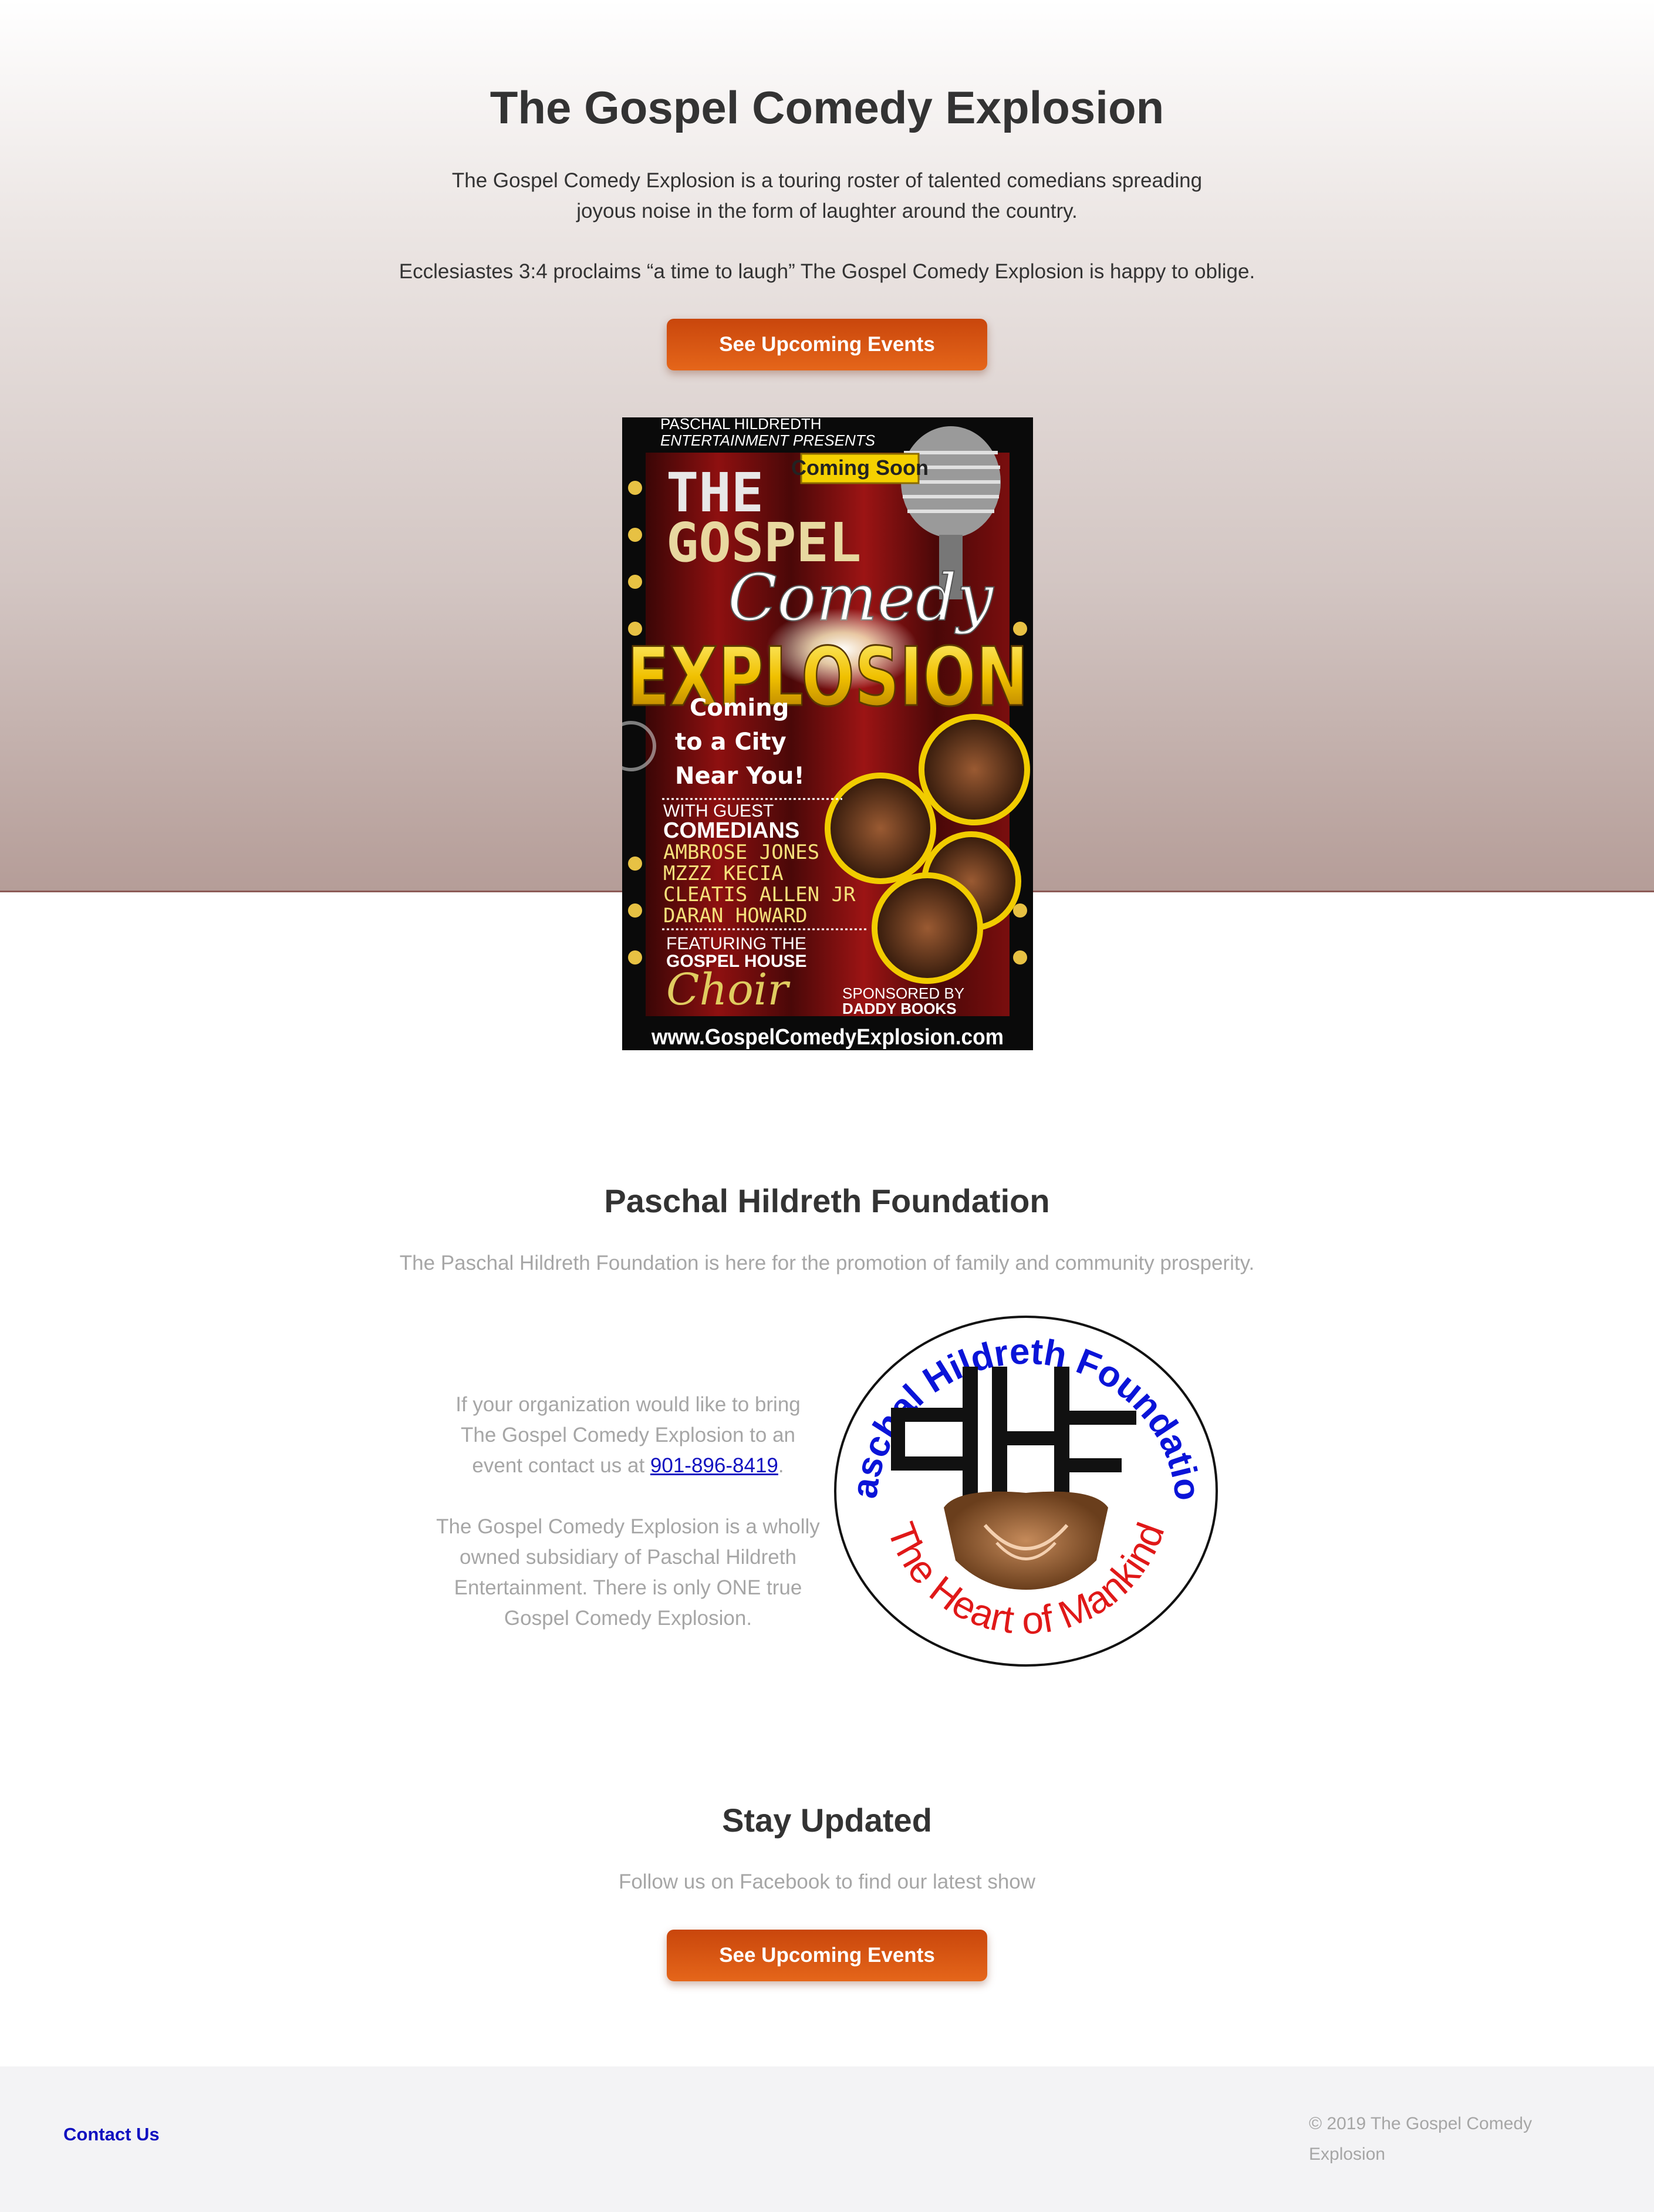  Describe the element at coordinates (736, 943) in the screenshot. I see `poster-featuring-1: FEATURING THE` at that location.